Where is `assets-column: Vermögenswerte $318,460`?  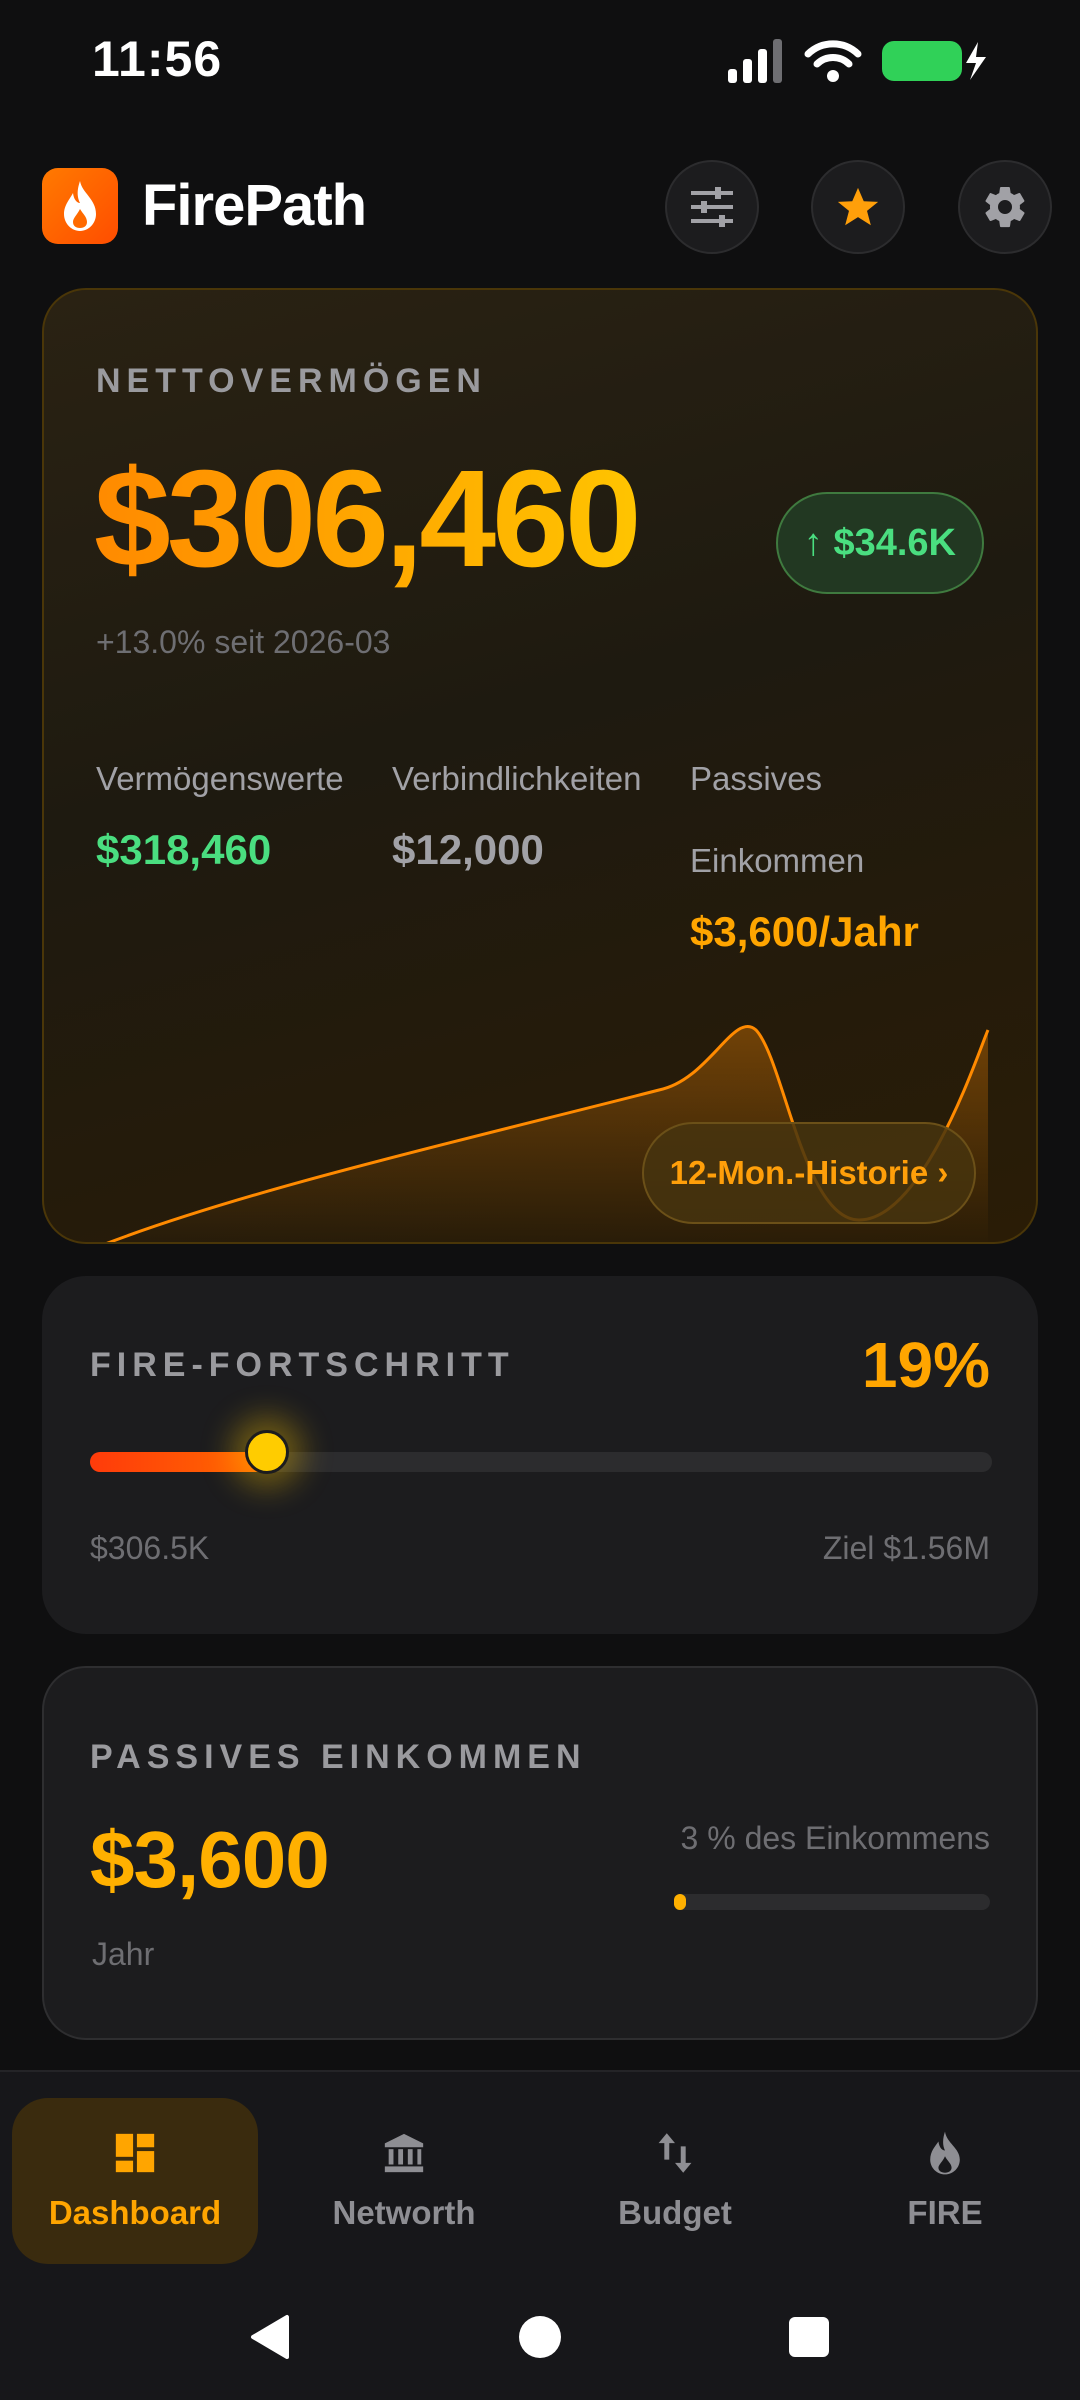 assets-column: Vermögenswerte $318,460 is located at coordinates (220, 806).